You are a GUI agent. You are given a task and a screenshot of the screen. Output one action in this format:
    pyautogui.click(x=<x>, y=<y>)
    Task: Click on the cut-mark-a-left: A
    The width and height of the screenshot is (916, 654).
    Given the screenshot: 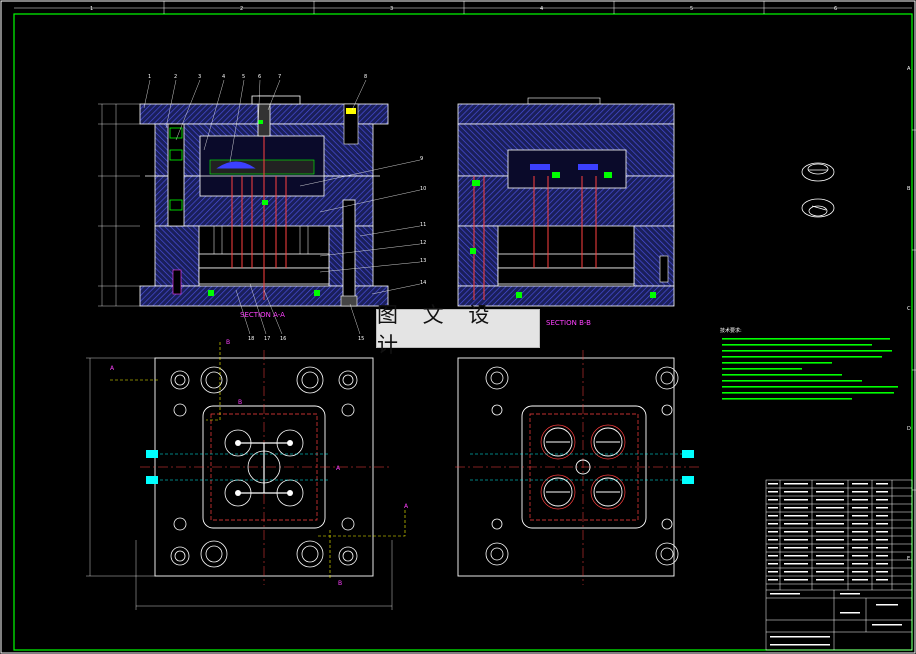 What is the action you would take?
    pyautogui.click(x=112, y=368)
    